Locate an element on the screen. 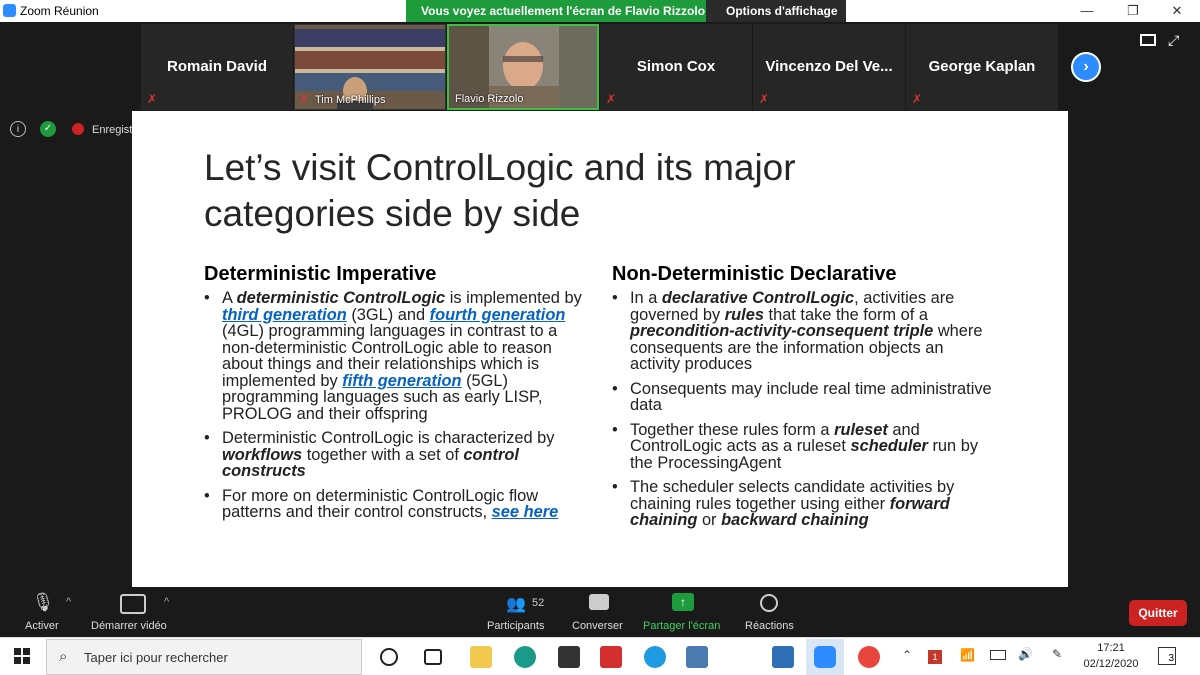  photos-icon is located at coordinates (783, 657).